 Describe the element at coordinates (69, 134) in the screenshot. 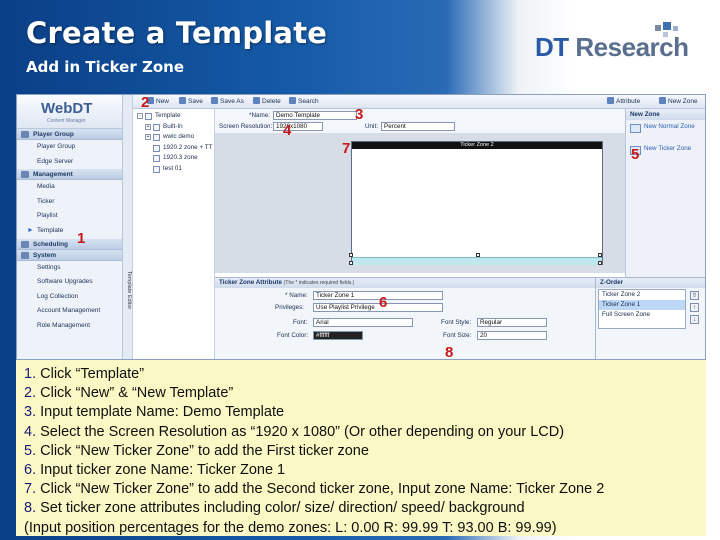

I see `sidebar-group-player-group: Player Group` at that location.